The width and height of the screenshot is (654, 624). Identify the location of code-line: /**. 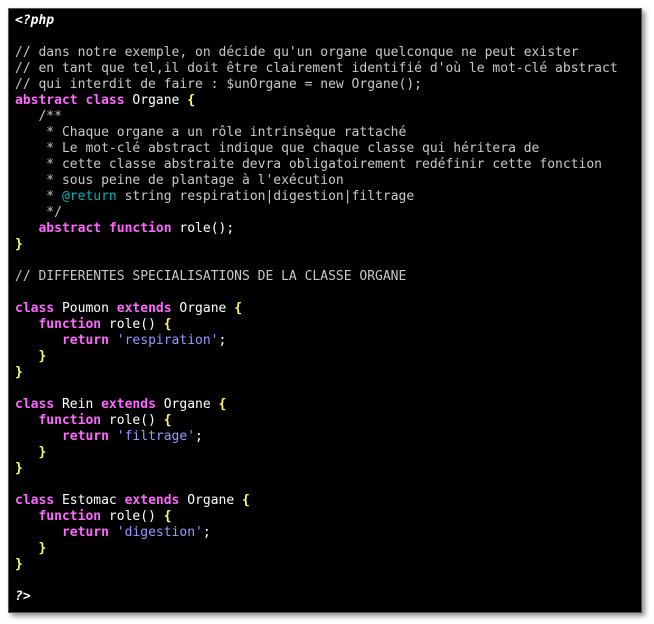
(316, 117).